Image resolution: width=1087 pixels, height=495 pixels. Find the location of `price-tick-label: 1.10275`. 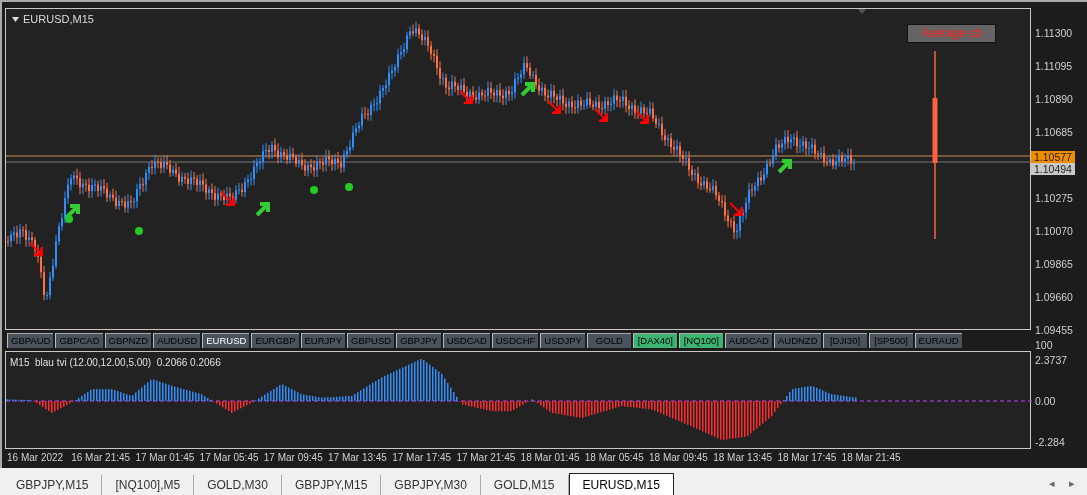

price-tick-label: 1.10275 is located at coordinates (1054, 198).